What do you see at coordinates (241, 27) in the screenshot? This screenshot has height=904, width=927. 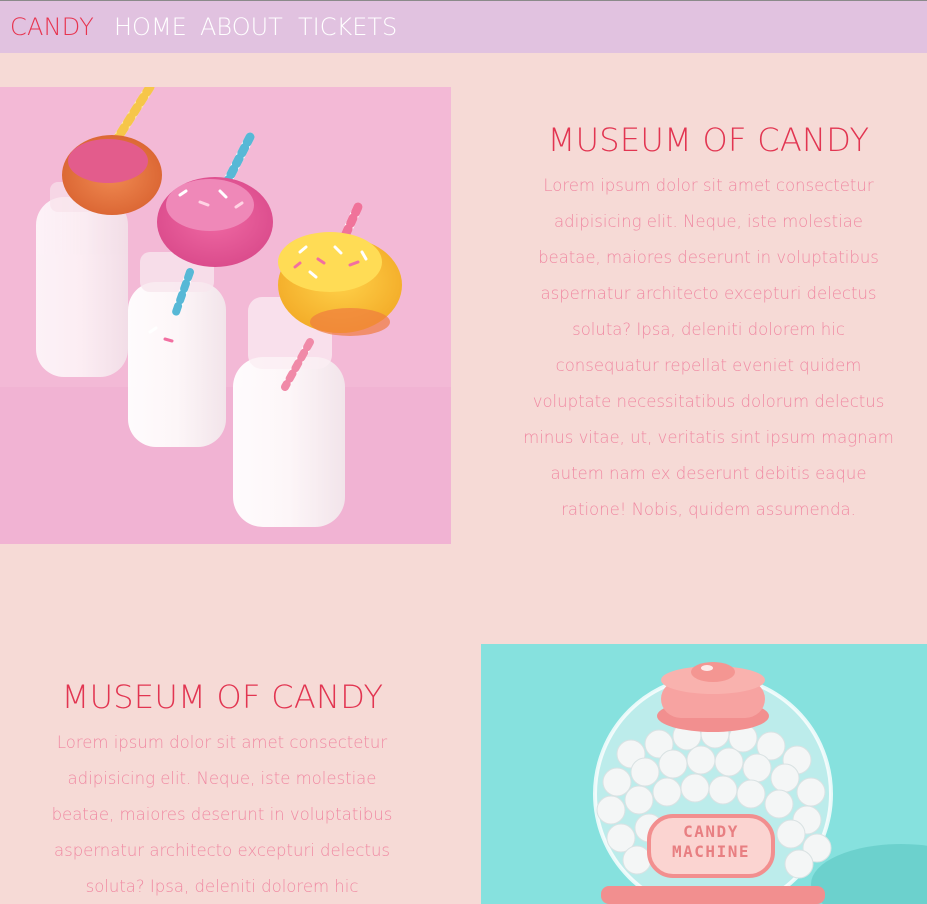 I see `nav-link-about: ABOUT` at bounding box center [241, 27].